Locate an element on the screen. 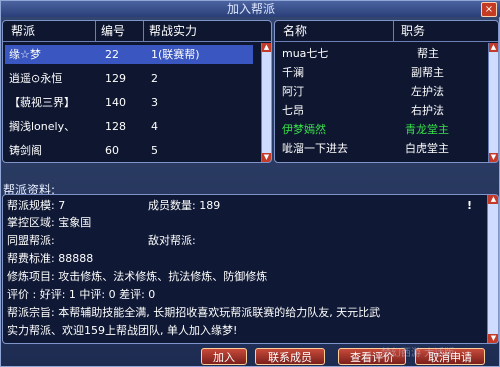 The height and width of the screenshot is (367, 500). gang-name: 缘☆梦 is located at coordinates (25, 54).